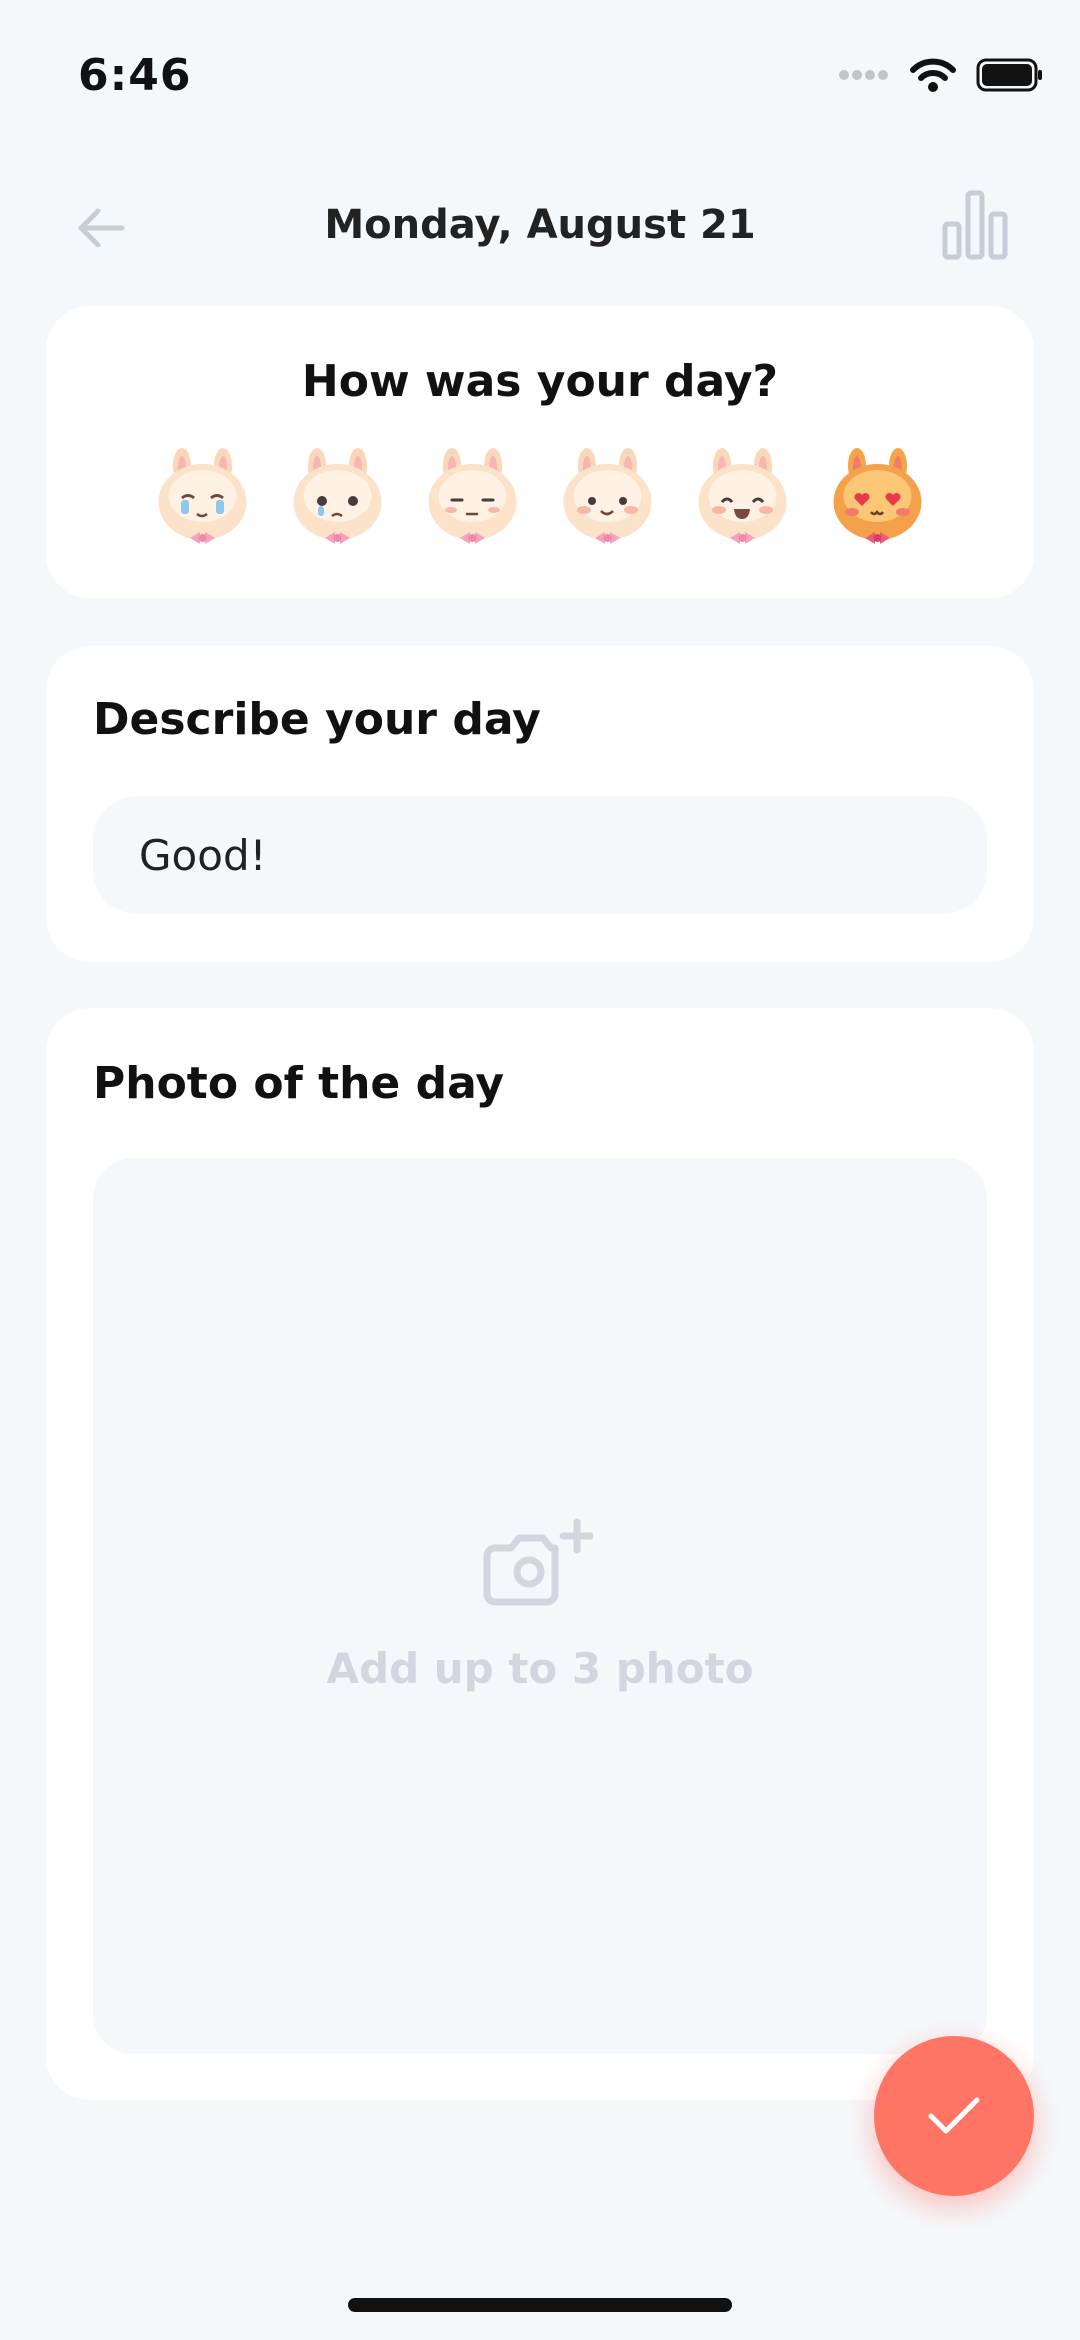 This screenshot has width=1080, height=2340. Describe the element at coordinates (540, 498) in the screenshot. I see `mood-options` at that location.